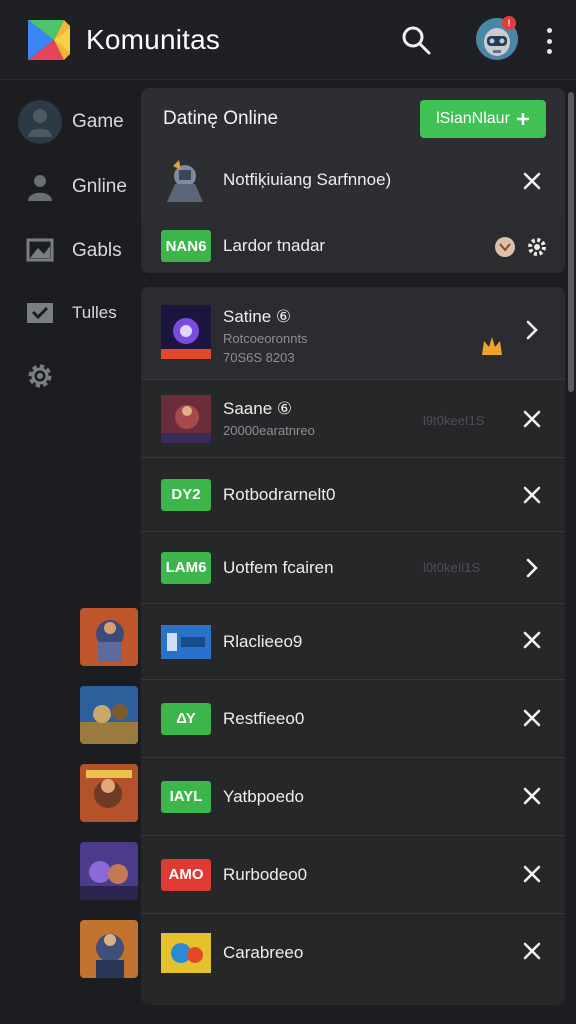 The image size is (576, 1024). What do you see at coordinates (264, 718) in the screenshot?
I see `list-item-title: Restfieeo0` at bounding box center [264, 718].